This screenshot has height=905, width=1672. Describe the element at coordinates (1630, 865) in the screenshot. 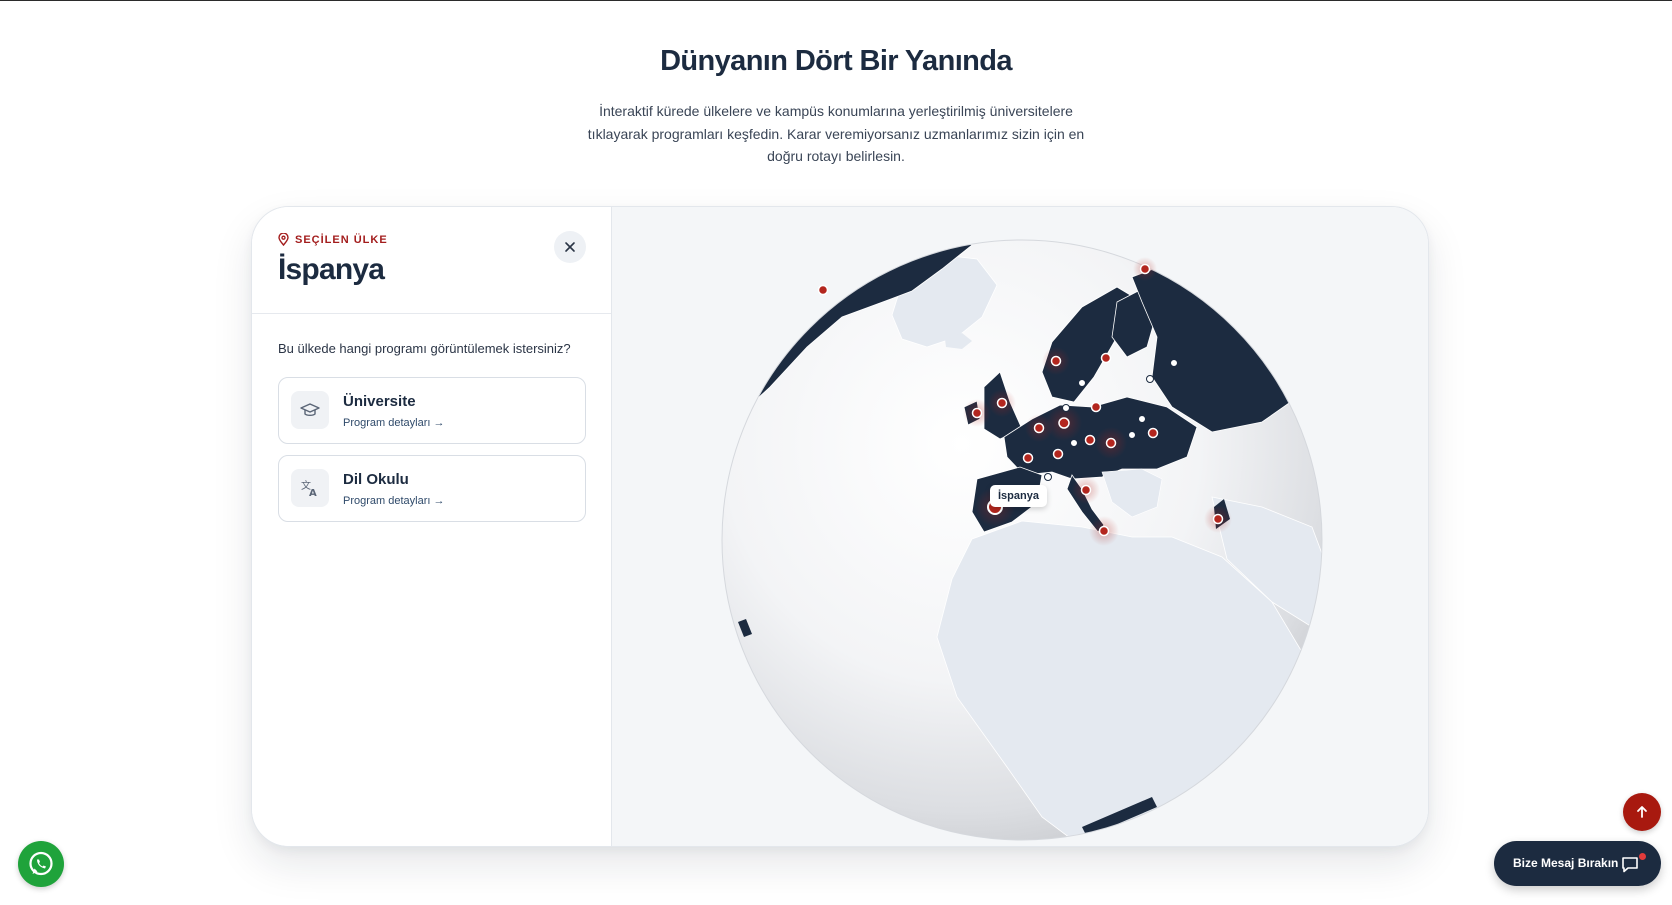

I see `chat-bubble-icon` at that location.